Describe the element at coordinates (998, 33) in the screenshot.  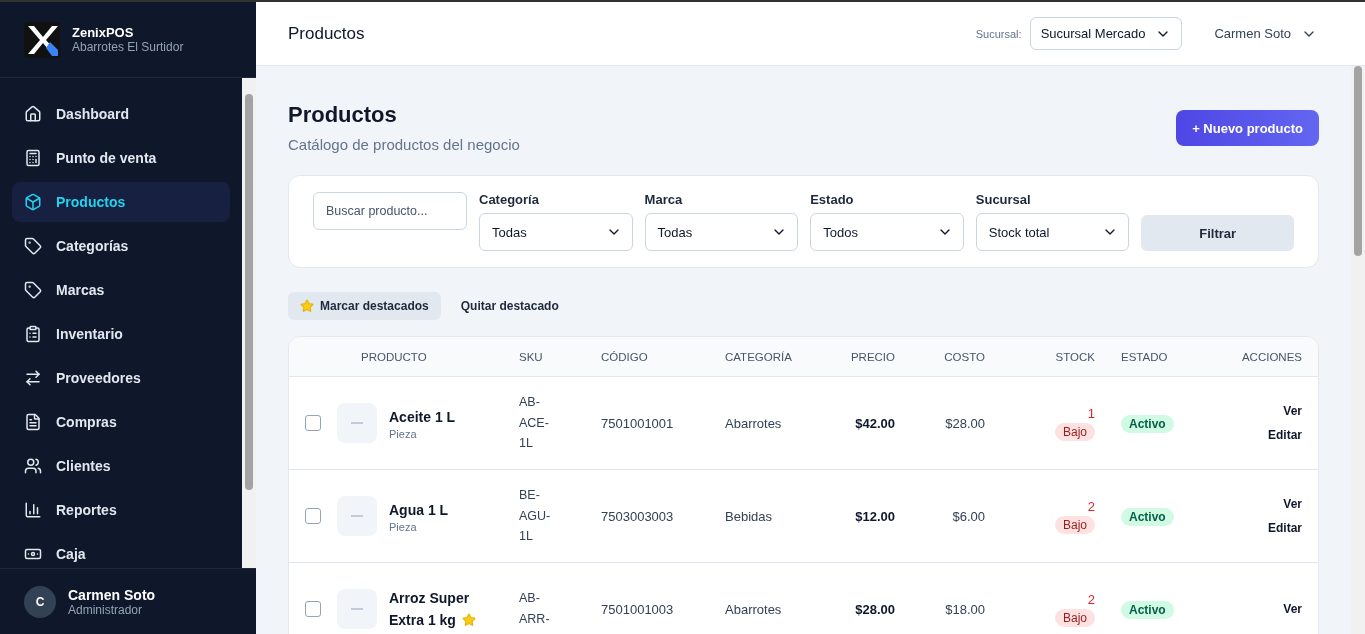
I see `branch-label: Sucursal:` at that location.